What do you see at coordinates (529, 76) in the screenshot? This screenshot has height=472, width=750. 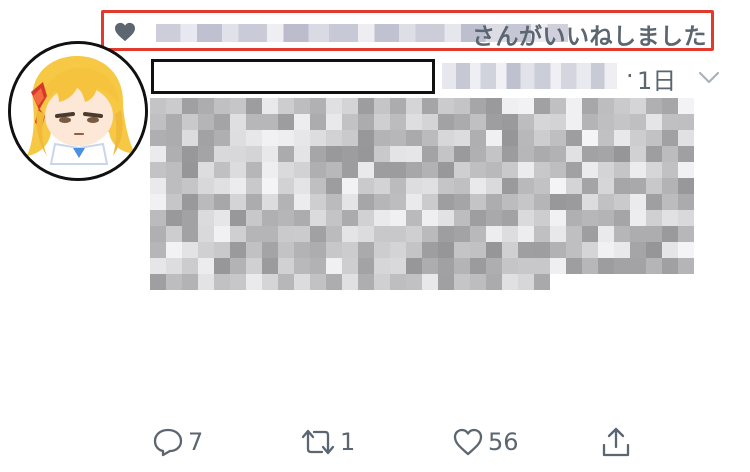 I see `handle-blurred` at bounding box center [529, 76].